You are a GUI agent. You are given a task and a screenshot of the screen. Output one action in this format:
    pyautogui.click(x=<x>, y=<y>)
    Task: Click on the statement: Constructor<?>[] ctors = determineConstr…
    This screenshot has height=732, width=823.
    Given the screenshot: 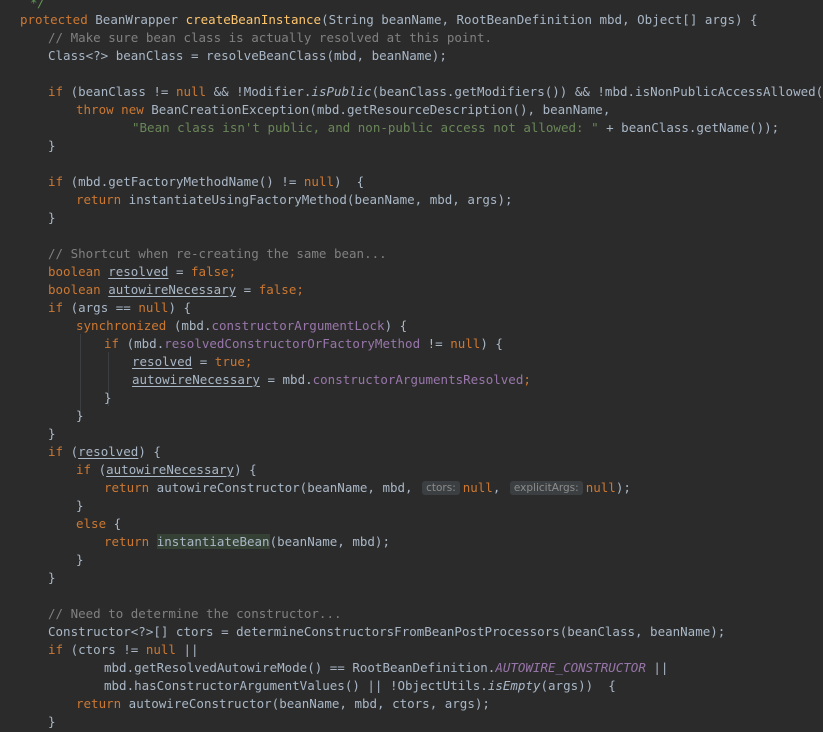 What is the action you would take?
    pyautogui.click(x=387, y=631)
    